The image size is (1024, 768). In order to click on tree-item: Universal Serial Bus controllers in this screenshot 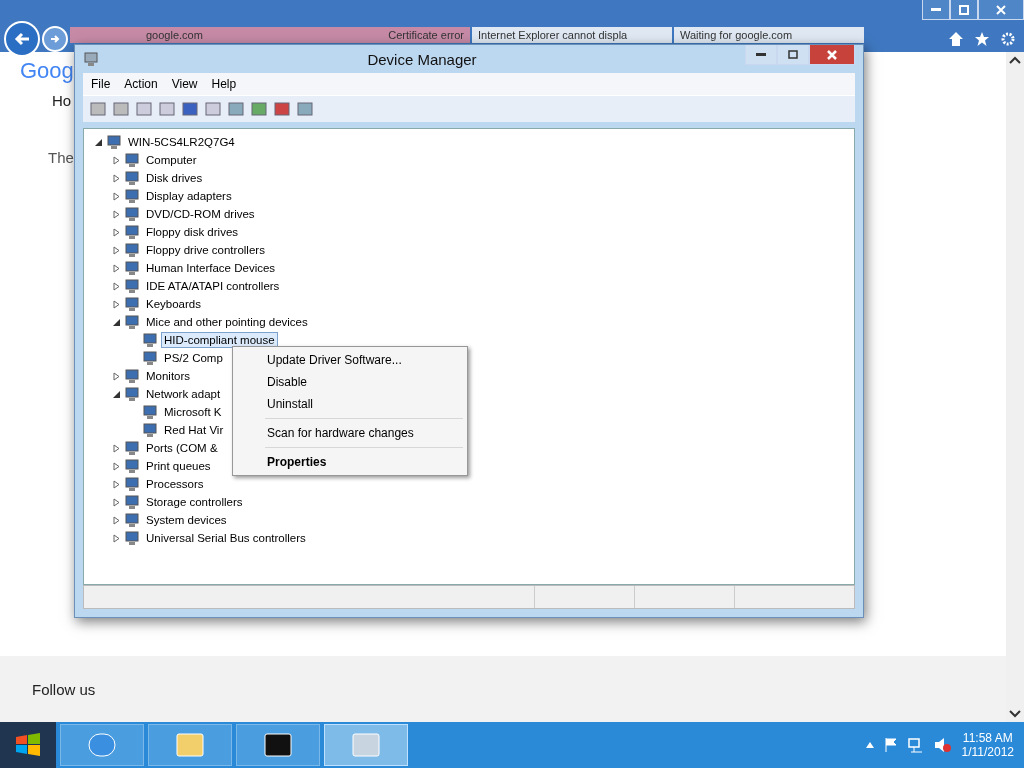, I will do `click(226, 538)`.